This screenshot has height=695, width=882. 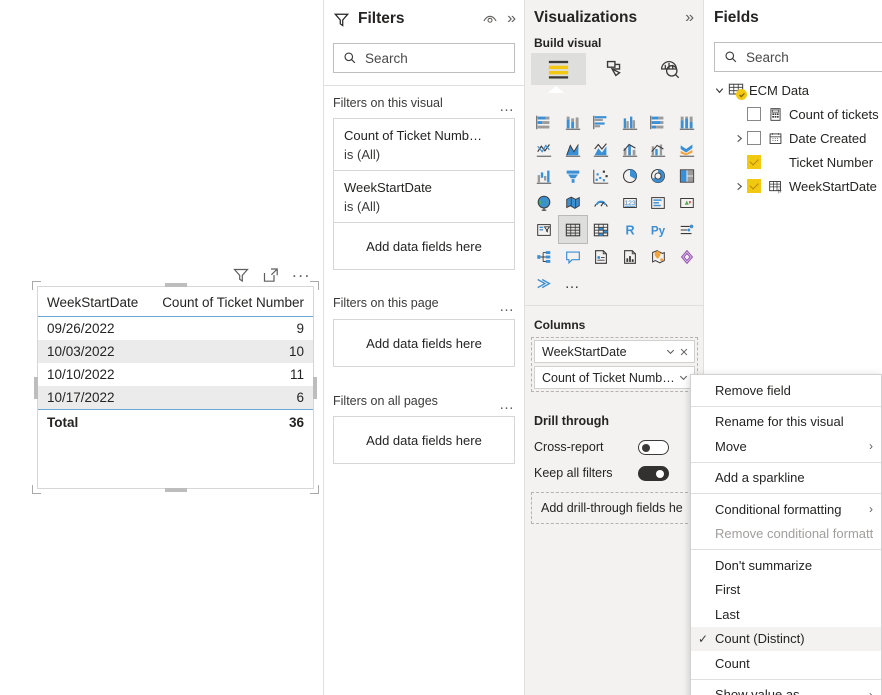 I want to click on viz-table-icon, so click(x=572, y=229).